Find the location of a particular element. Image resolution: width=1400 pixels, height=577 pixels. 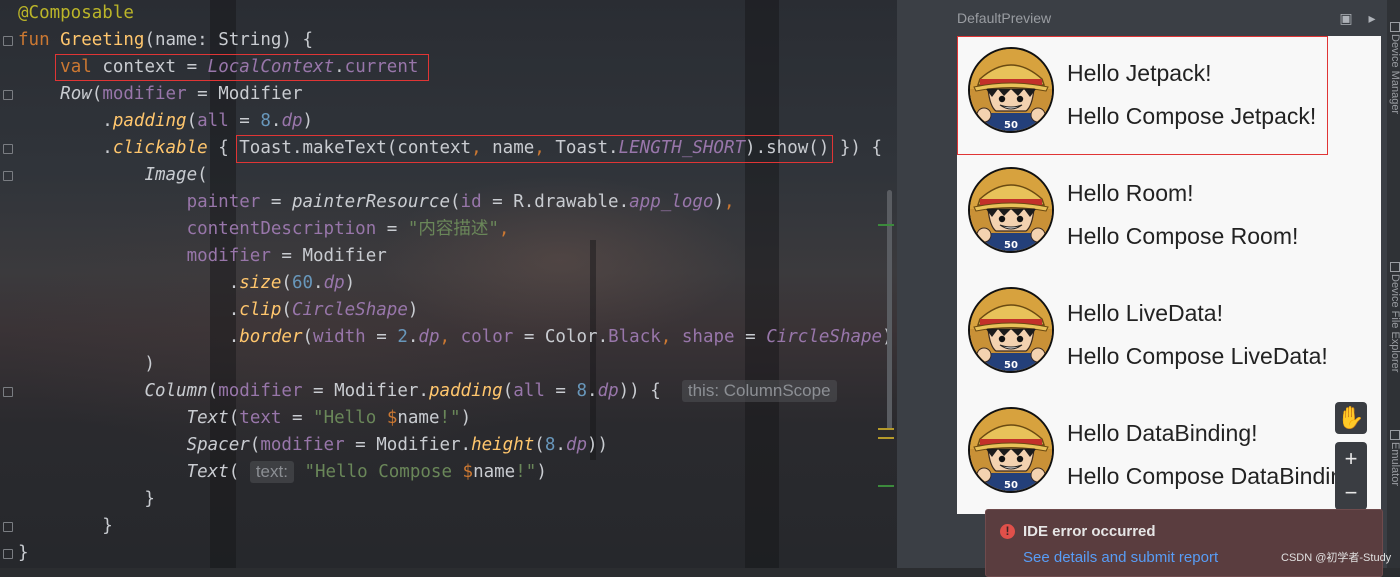

code-token: Black is located at coordinates (634, 337).